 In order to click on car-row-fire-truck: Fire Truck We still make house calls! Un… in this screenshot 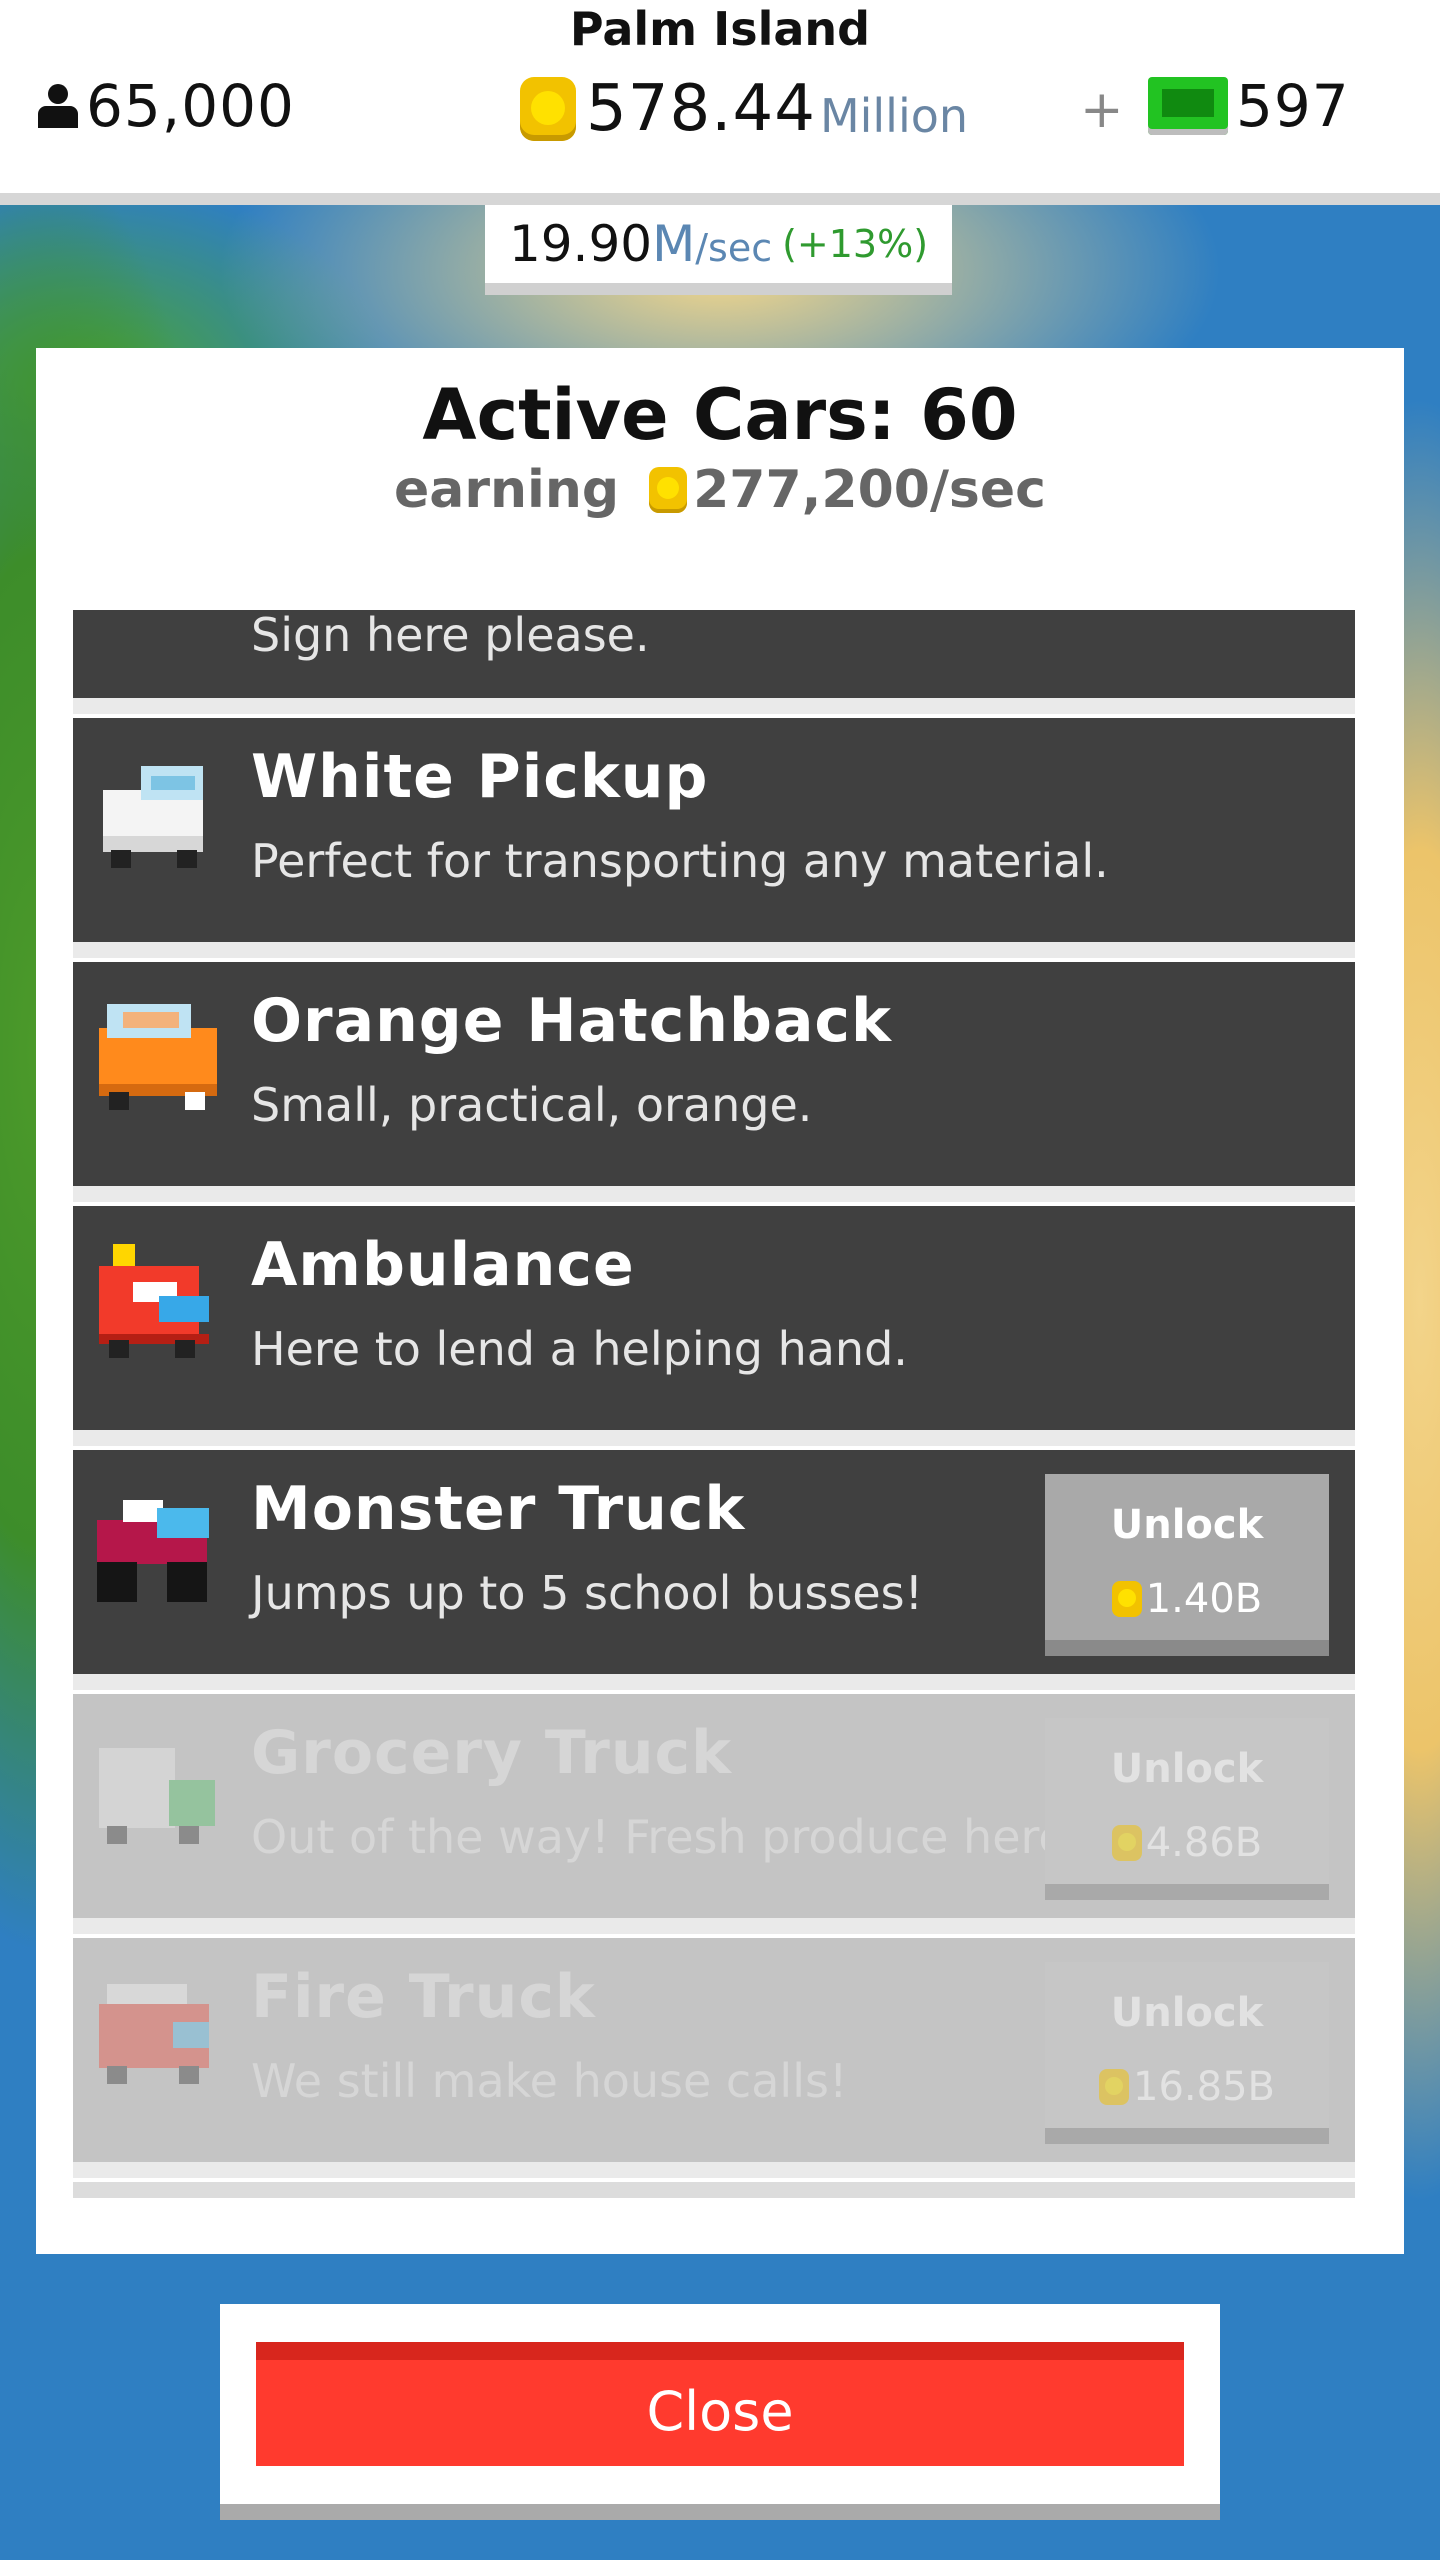, I will do `click(714, 2058)`.